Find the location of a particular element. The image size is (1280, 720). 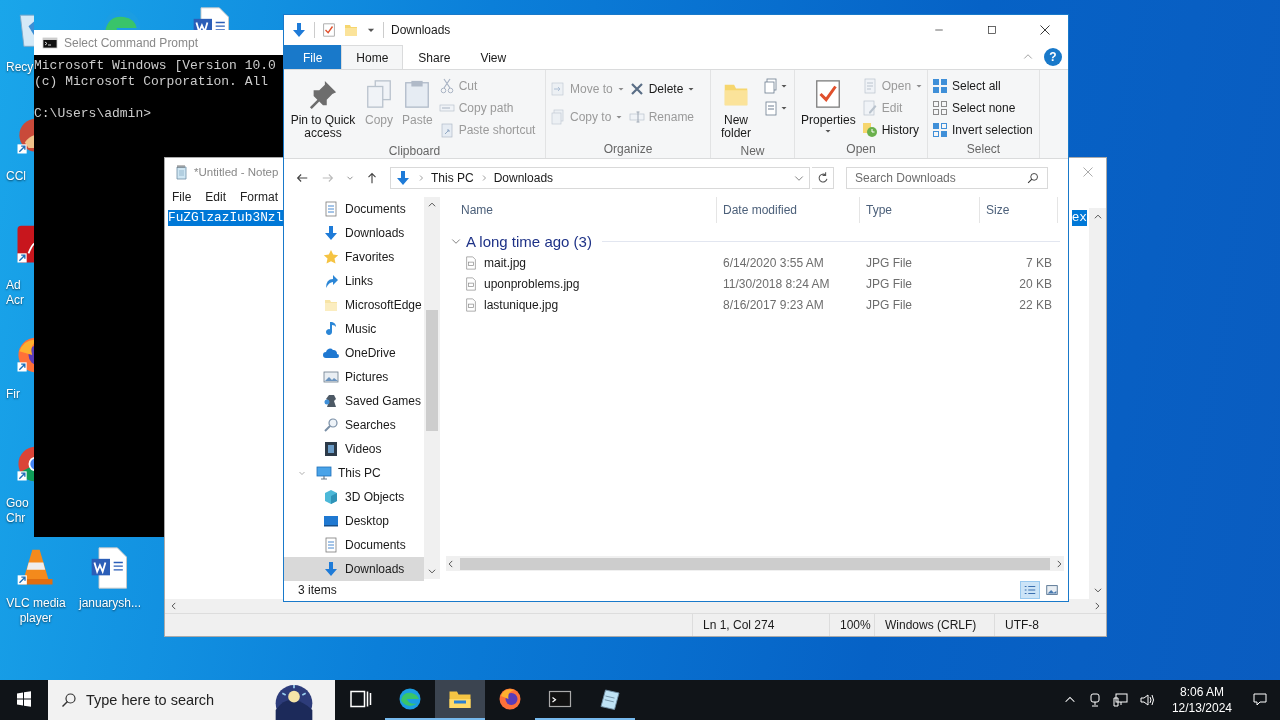

copy-icon is located at coordinates (379, 94).